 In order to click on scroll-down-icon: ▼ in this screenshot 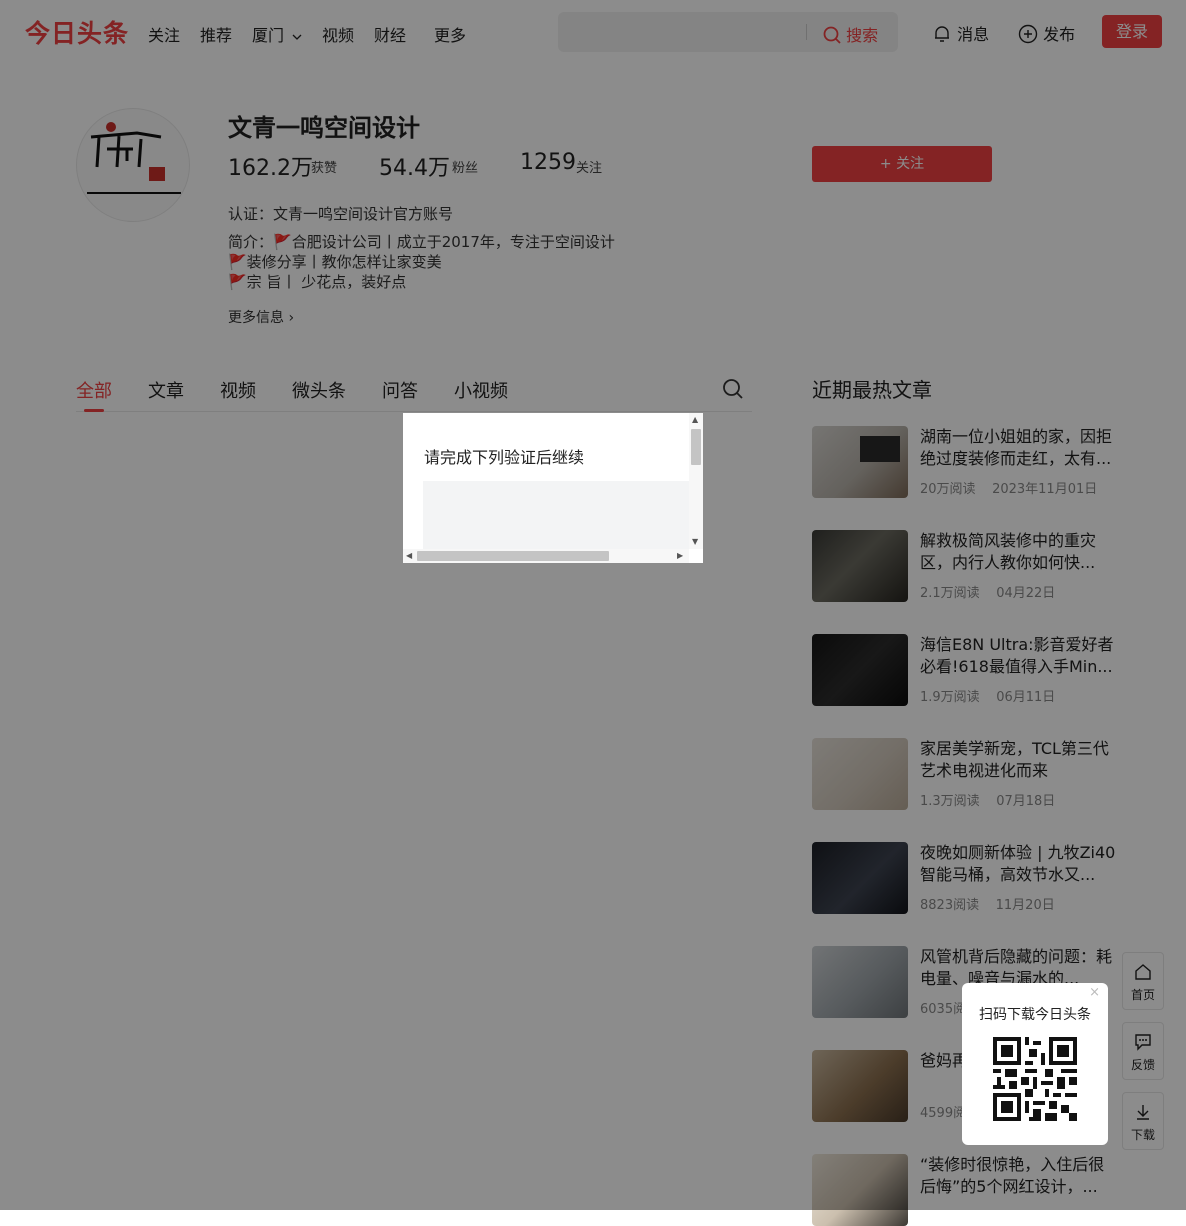, I will do `click(695, 541)`.